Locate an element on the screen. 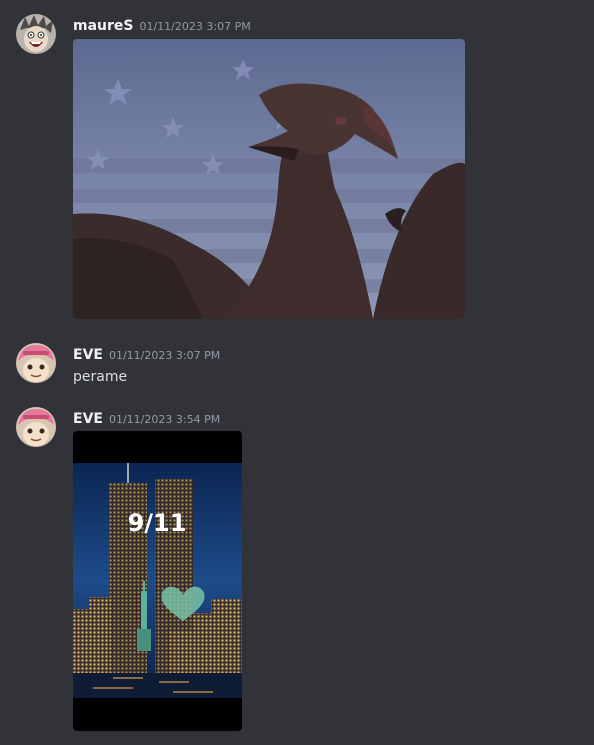  image-attachment: 9/11 is located at coordinates (157, 581).